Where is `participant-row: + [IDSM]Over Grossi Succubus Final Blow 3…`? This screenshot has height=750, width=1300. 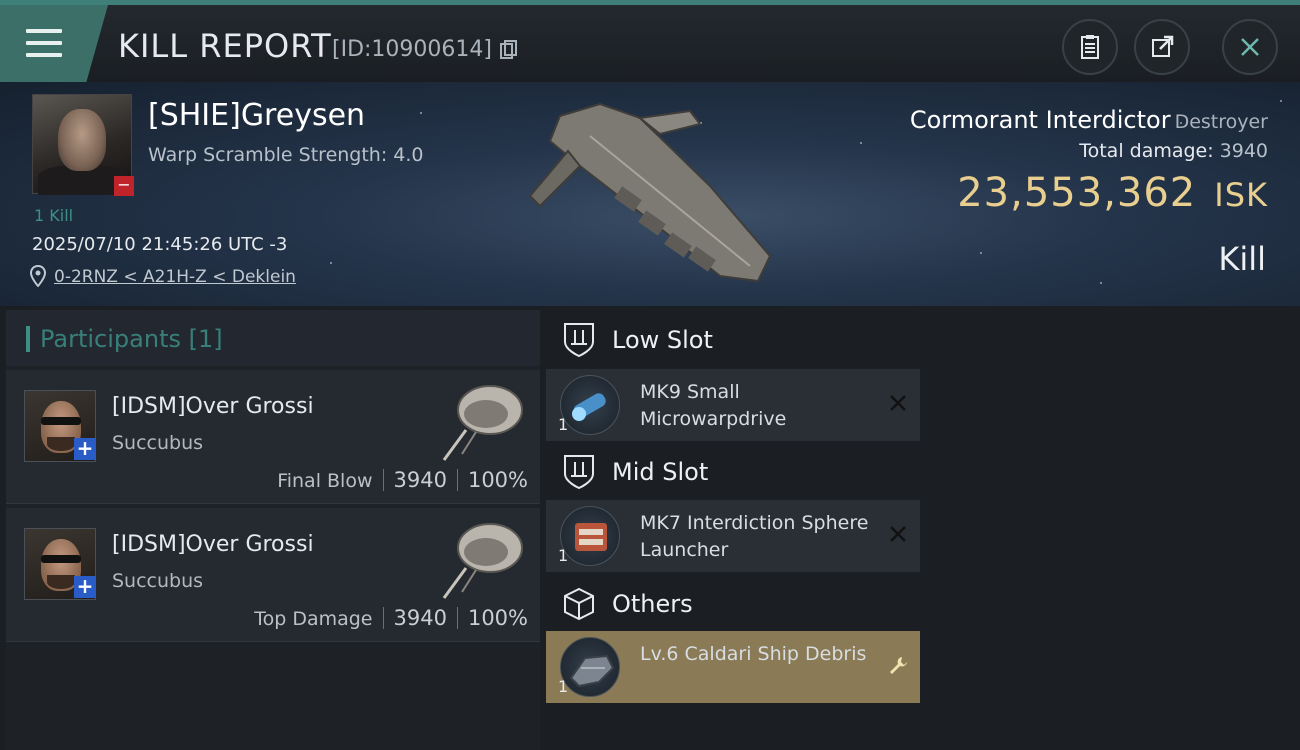
participant-row: + [IDSM]Over Grossi Succubus Final Blow 3… is located at coordinates (273, 437).